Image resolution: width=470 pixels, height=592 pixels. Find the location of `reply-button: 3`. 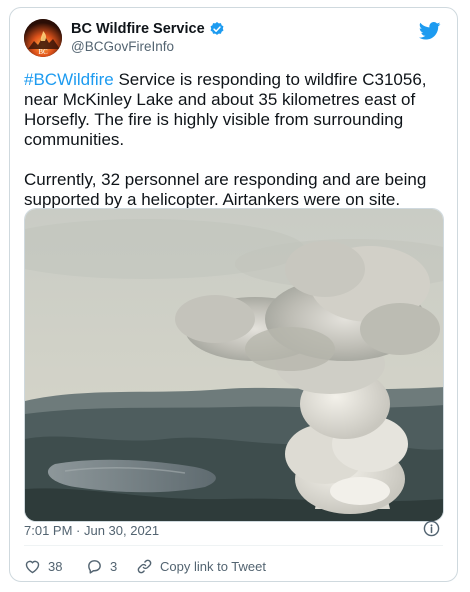

reply-button: 3 is located at coordinates (101, 566).